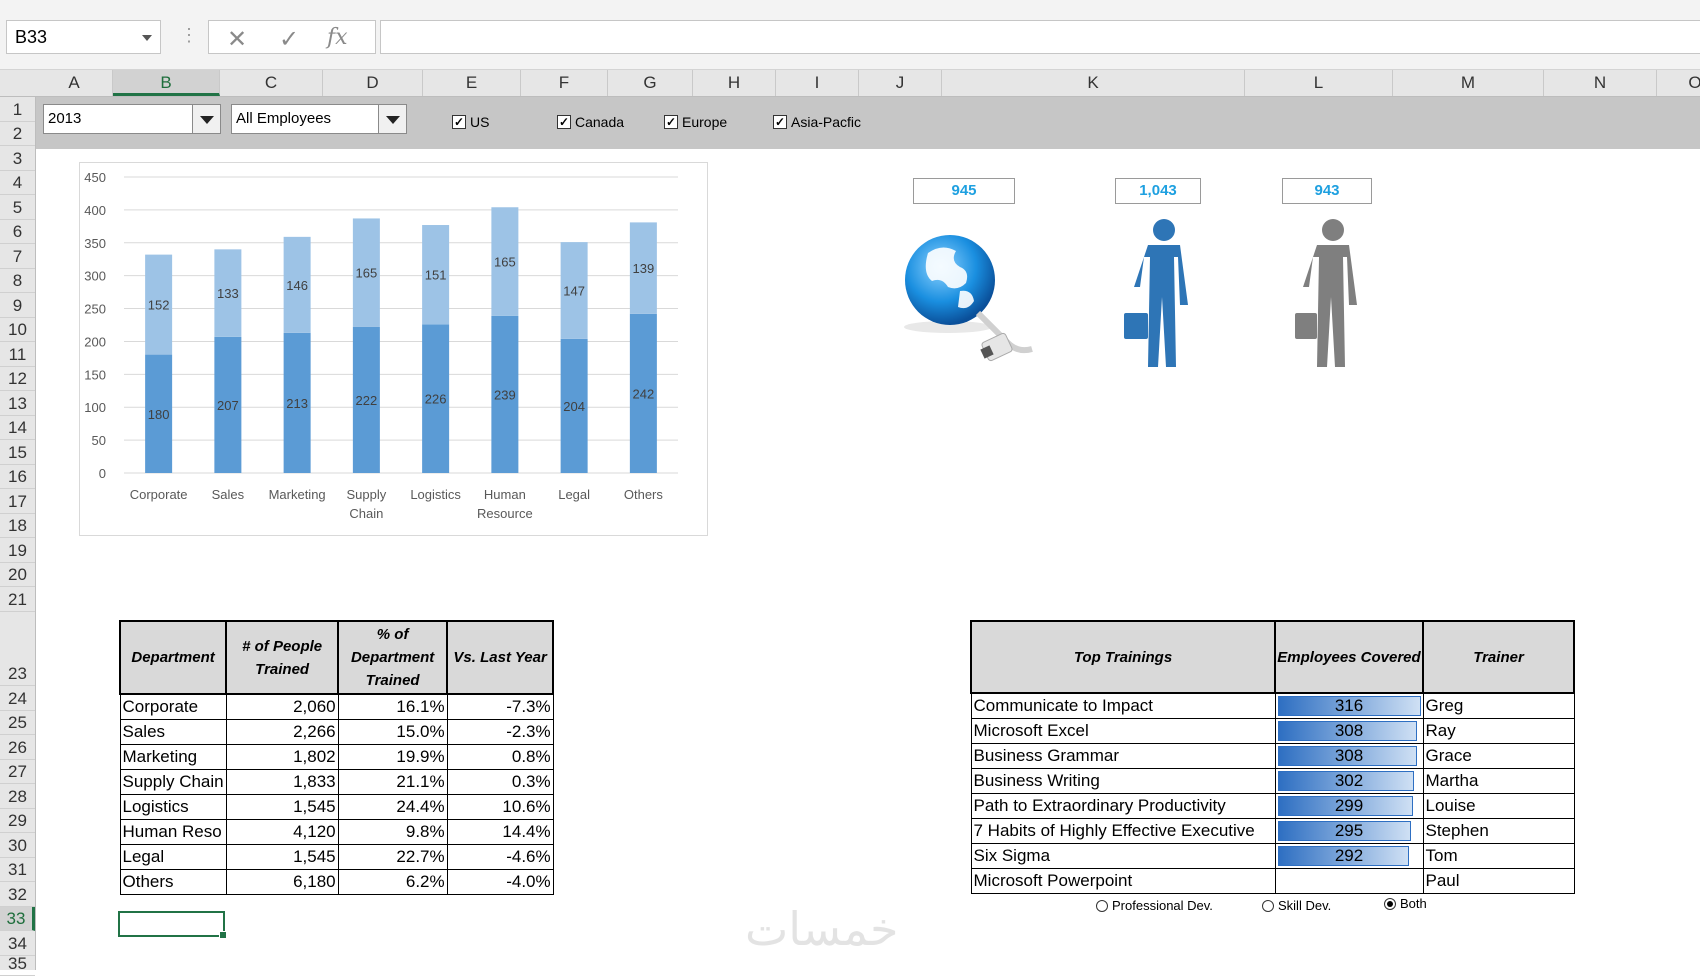 This screenshot has height=976, width=1700. What do you see at coordinates (1349, 855) in the screenshot?
I see `employees-covered-cell: 292` at bounding box center [1349, 855].